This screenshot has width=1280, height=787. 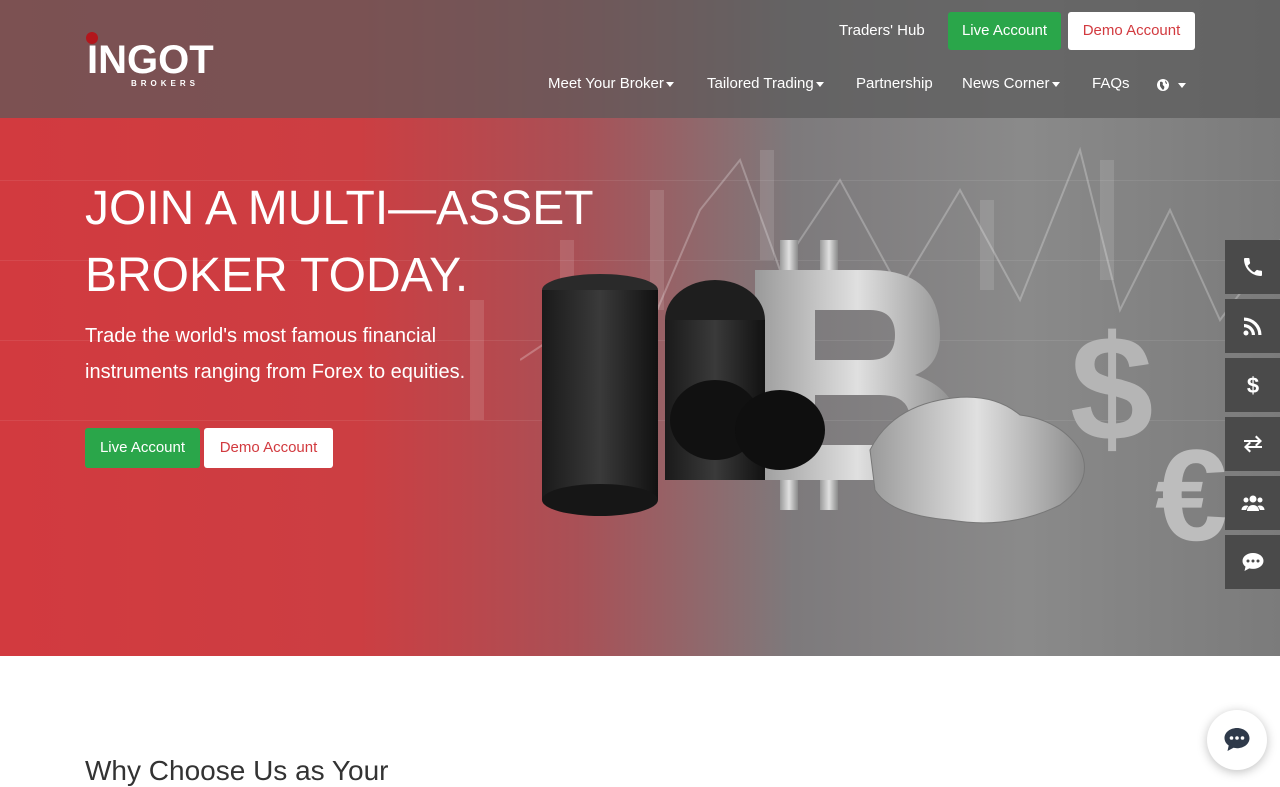 I want to click on header-live-account-button: Live Account, so click(x=1004, y=31).